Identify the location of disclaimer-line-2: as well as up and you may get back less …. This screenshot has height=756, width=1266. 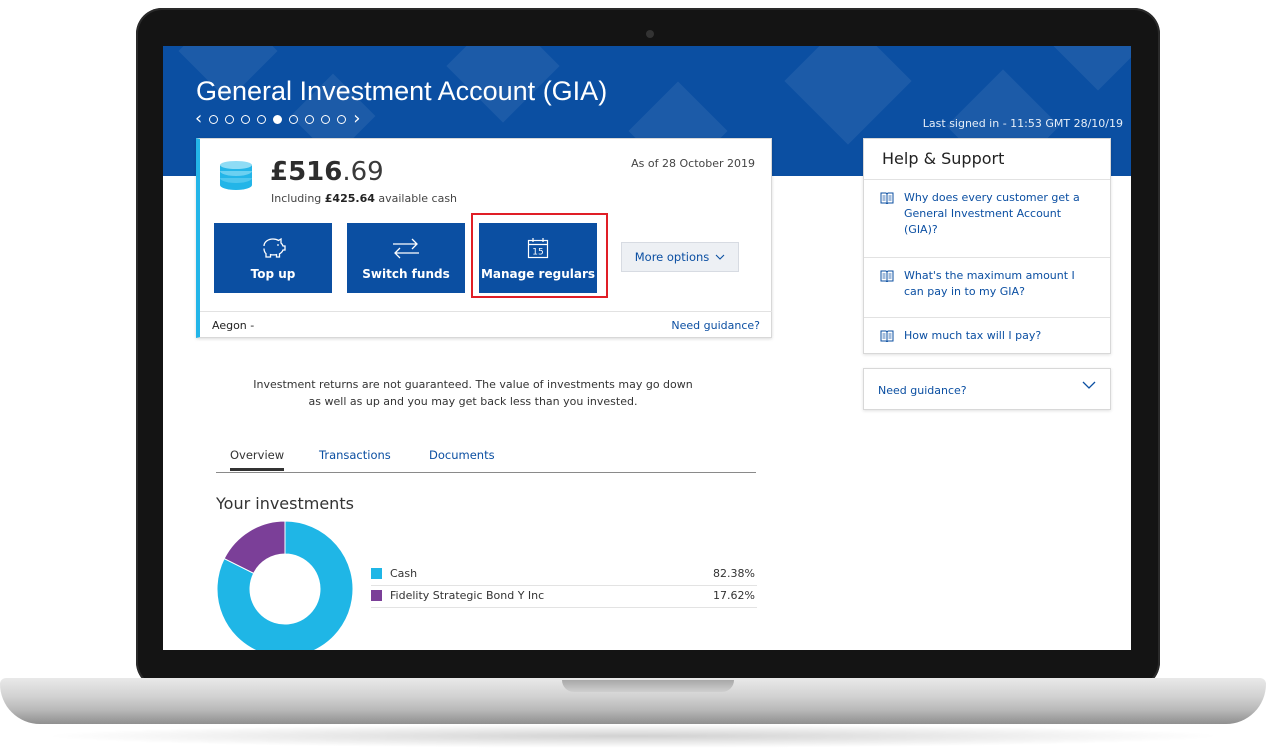
(473, 401).